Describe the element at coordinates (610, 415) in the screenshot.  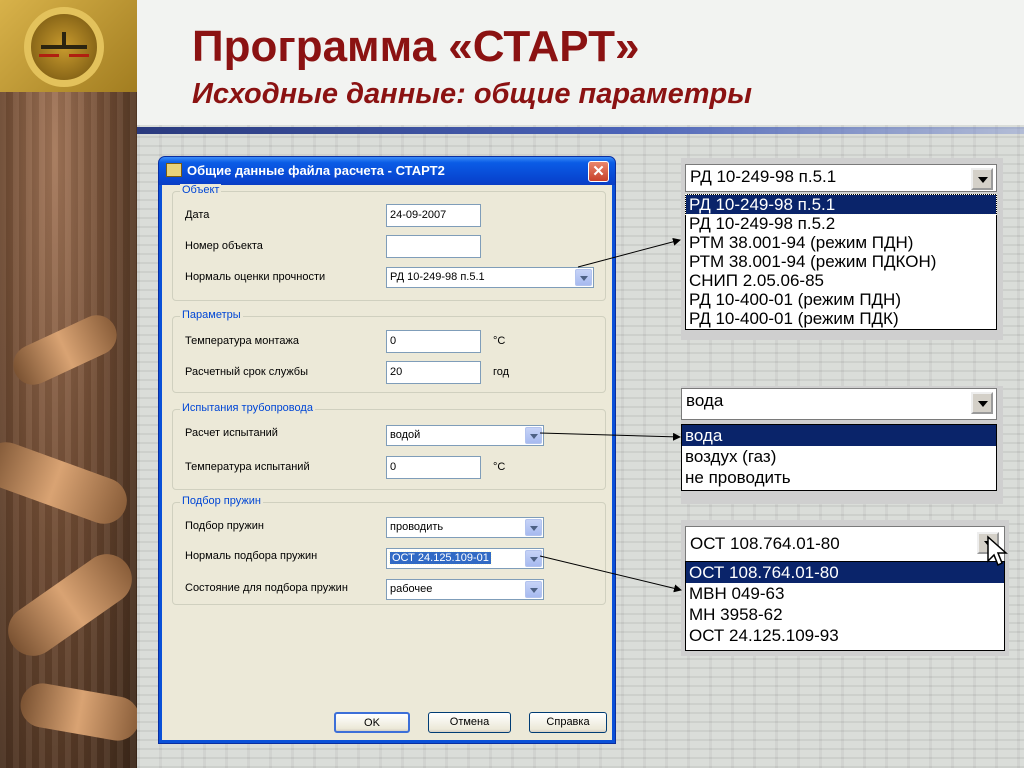
I see `connector-arrows` at that location.